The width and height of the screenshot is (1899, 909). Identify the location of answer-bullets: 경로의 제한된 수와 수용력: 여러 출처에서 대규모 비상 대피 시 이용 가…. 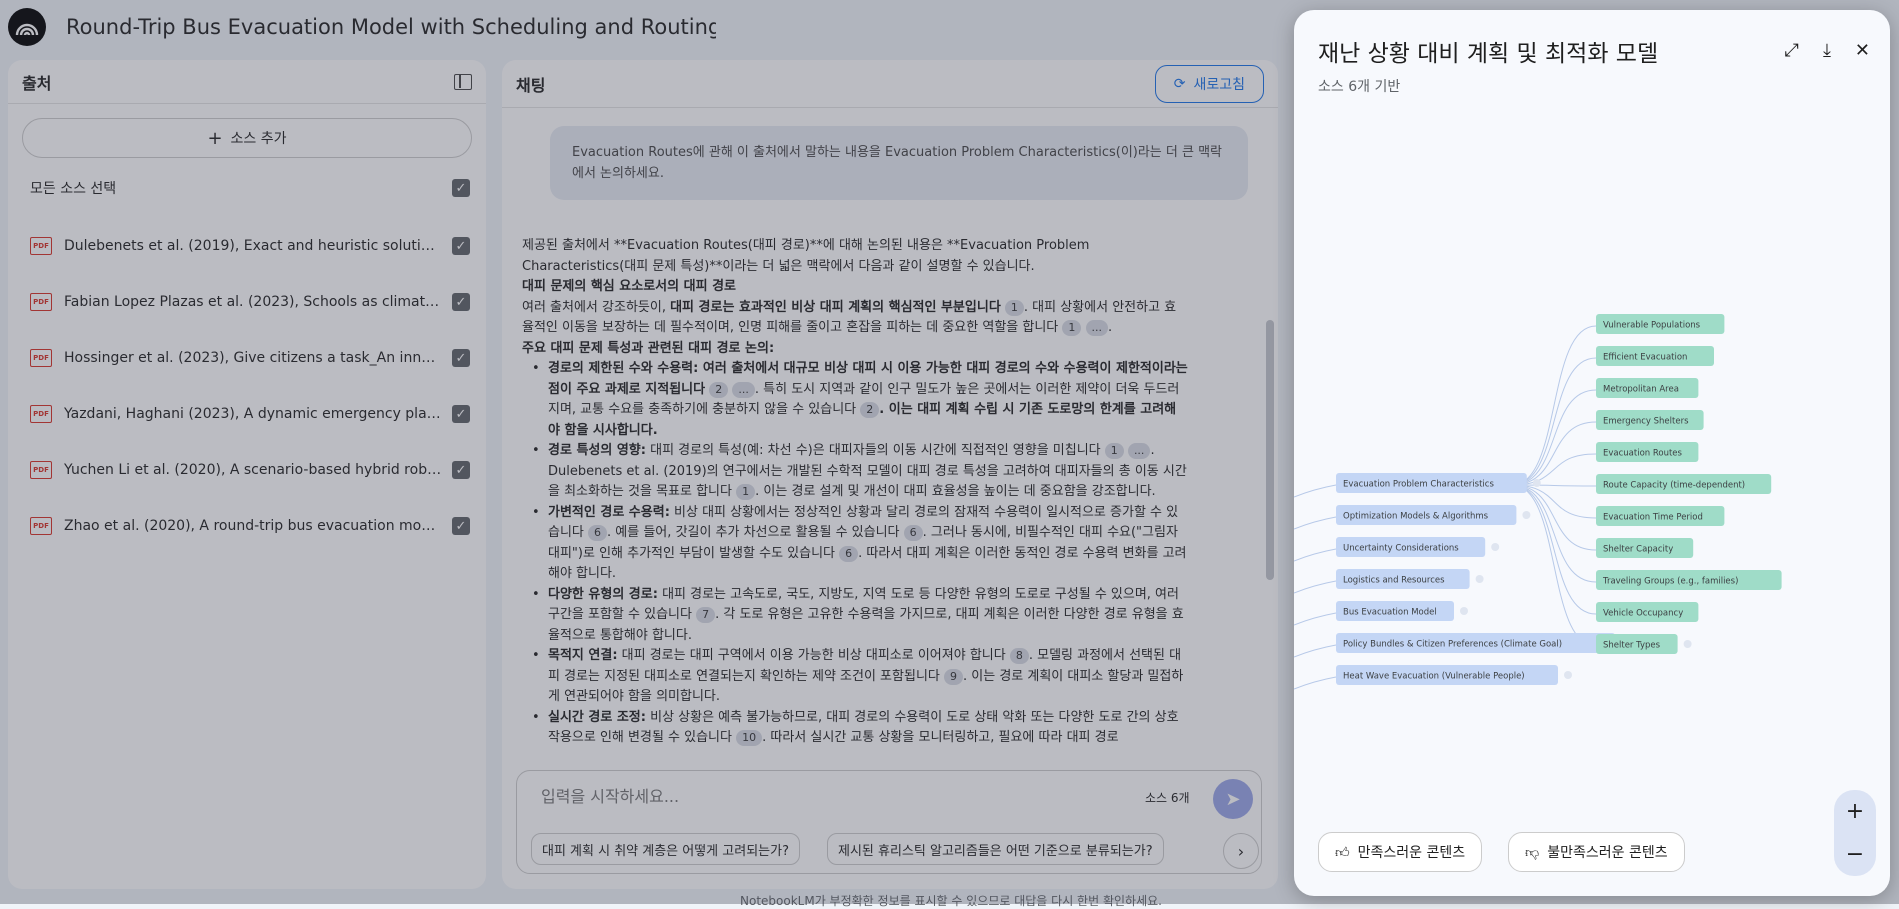
(860, 554).